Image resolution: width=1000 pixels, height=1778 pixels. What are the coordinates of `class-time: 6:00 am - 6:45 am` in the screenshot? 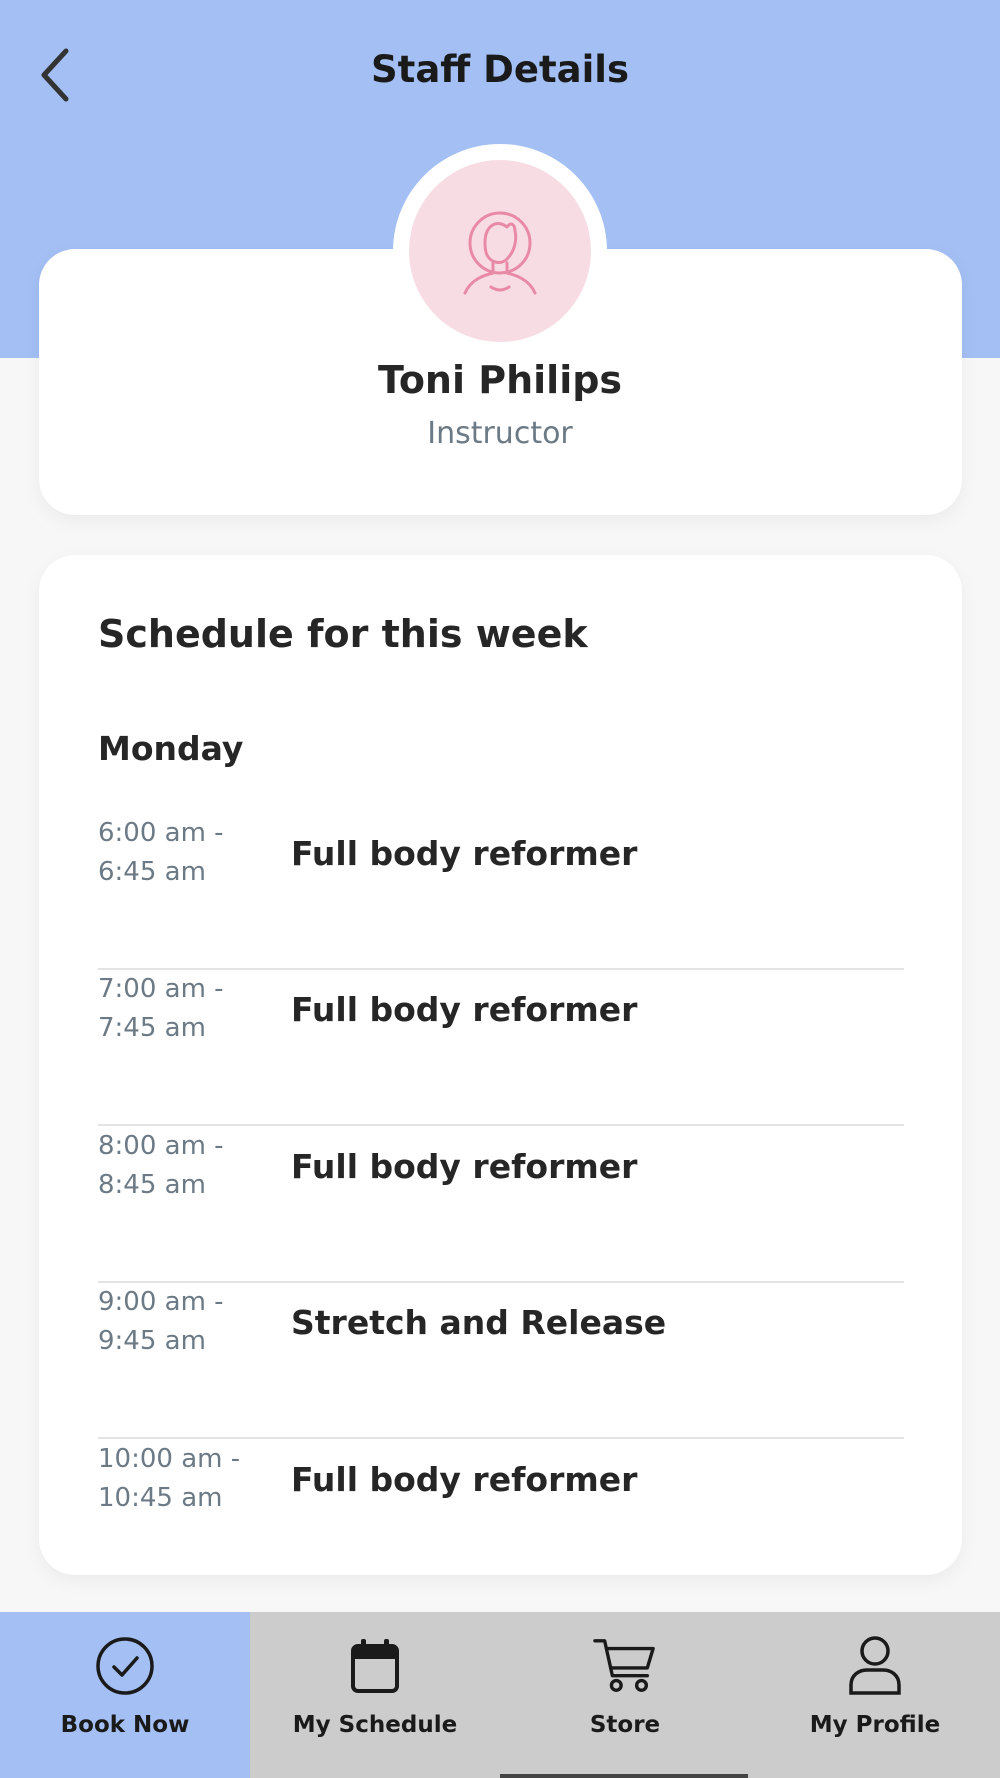 It's located at (161, 852).